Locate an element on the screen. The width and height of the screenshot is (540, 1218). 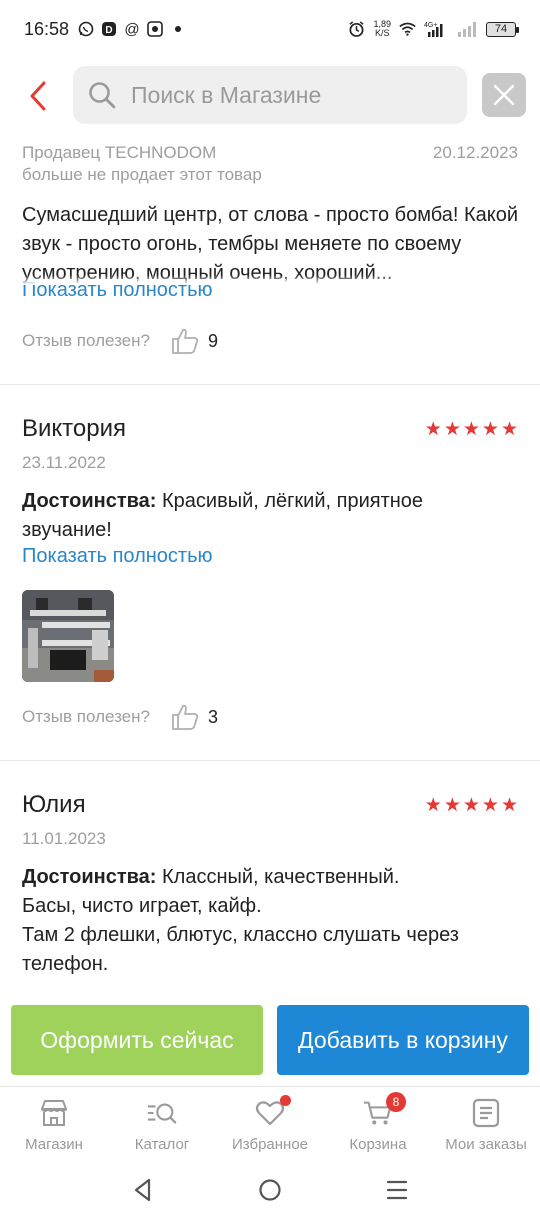
menu-lines-icon is located at coordinates (396, 1190).